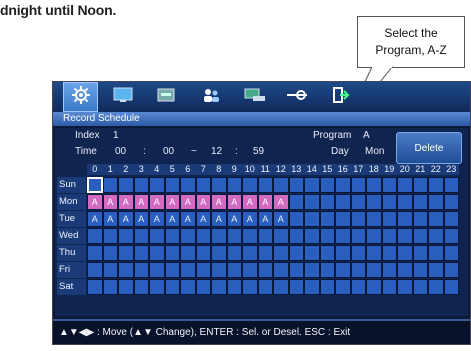  I want to click on program-value: A, so click(366, 135).